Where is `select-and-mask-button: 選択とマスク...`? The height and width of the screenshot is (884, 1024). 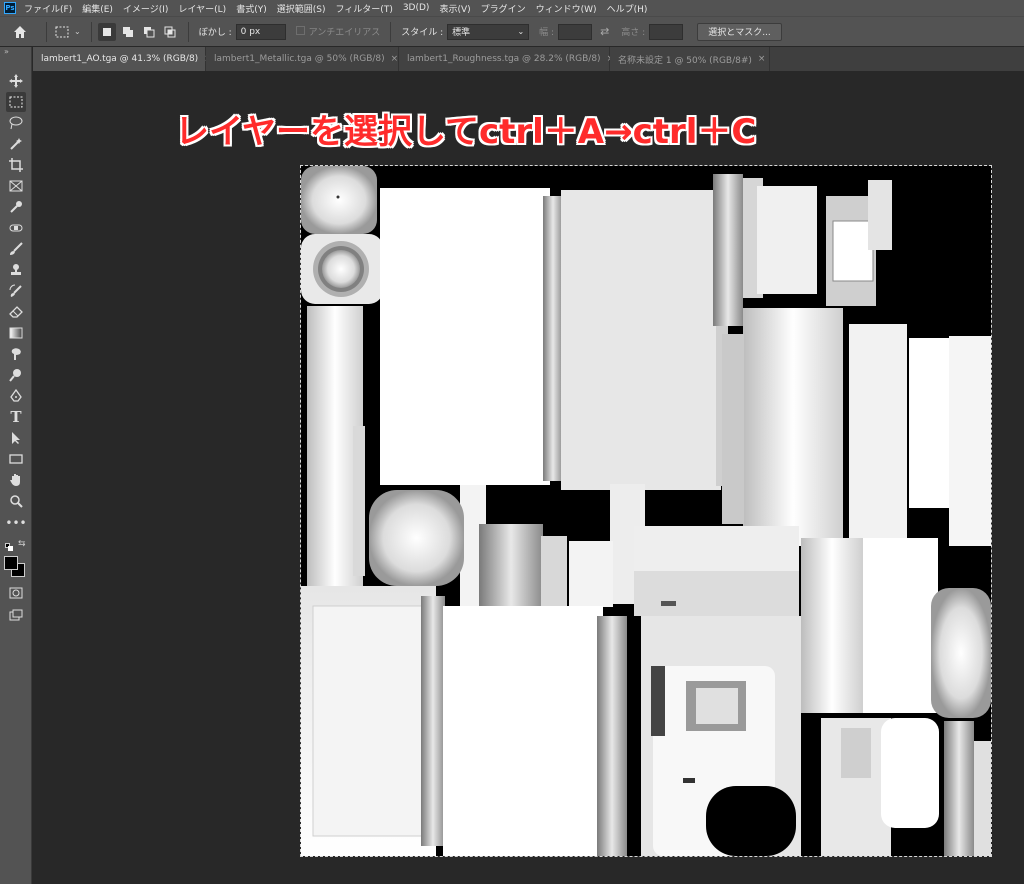
select-and-mask-button: 選択とマスク... is located at coordinates (739, 31).